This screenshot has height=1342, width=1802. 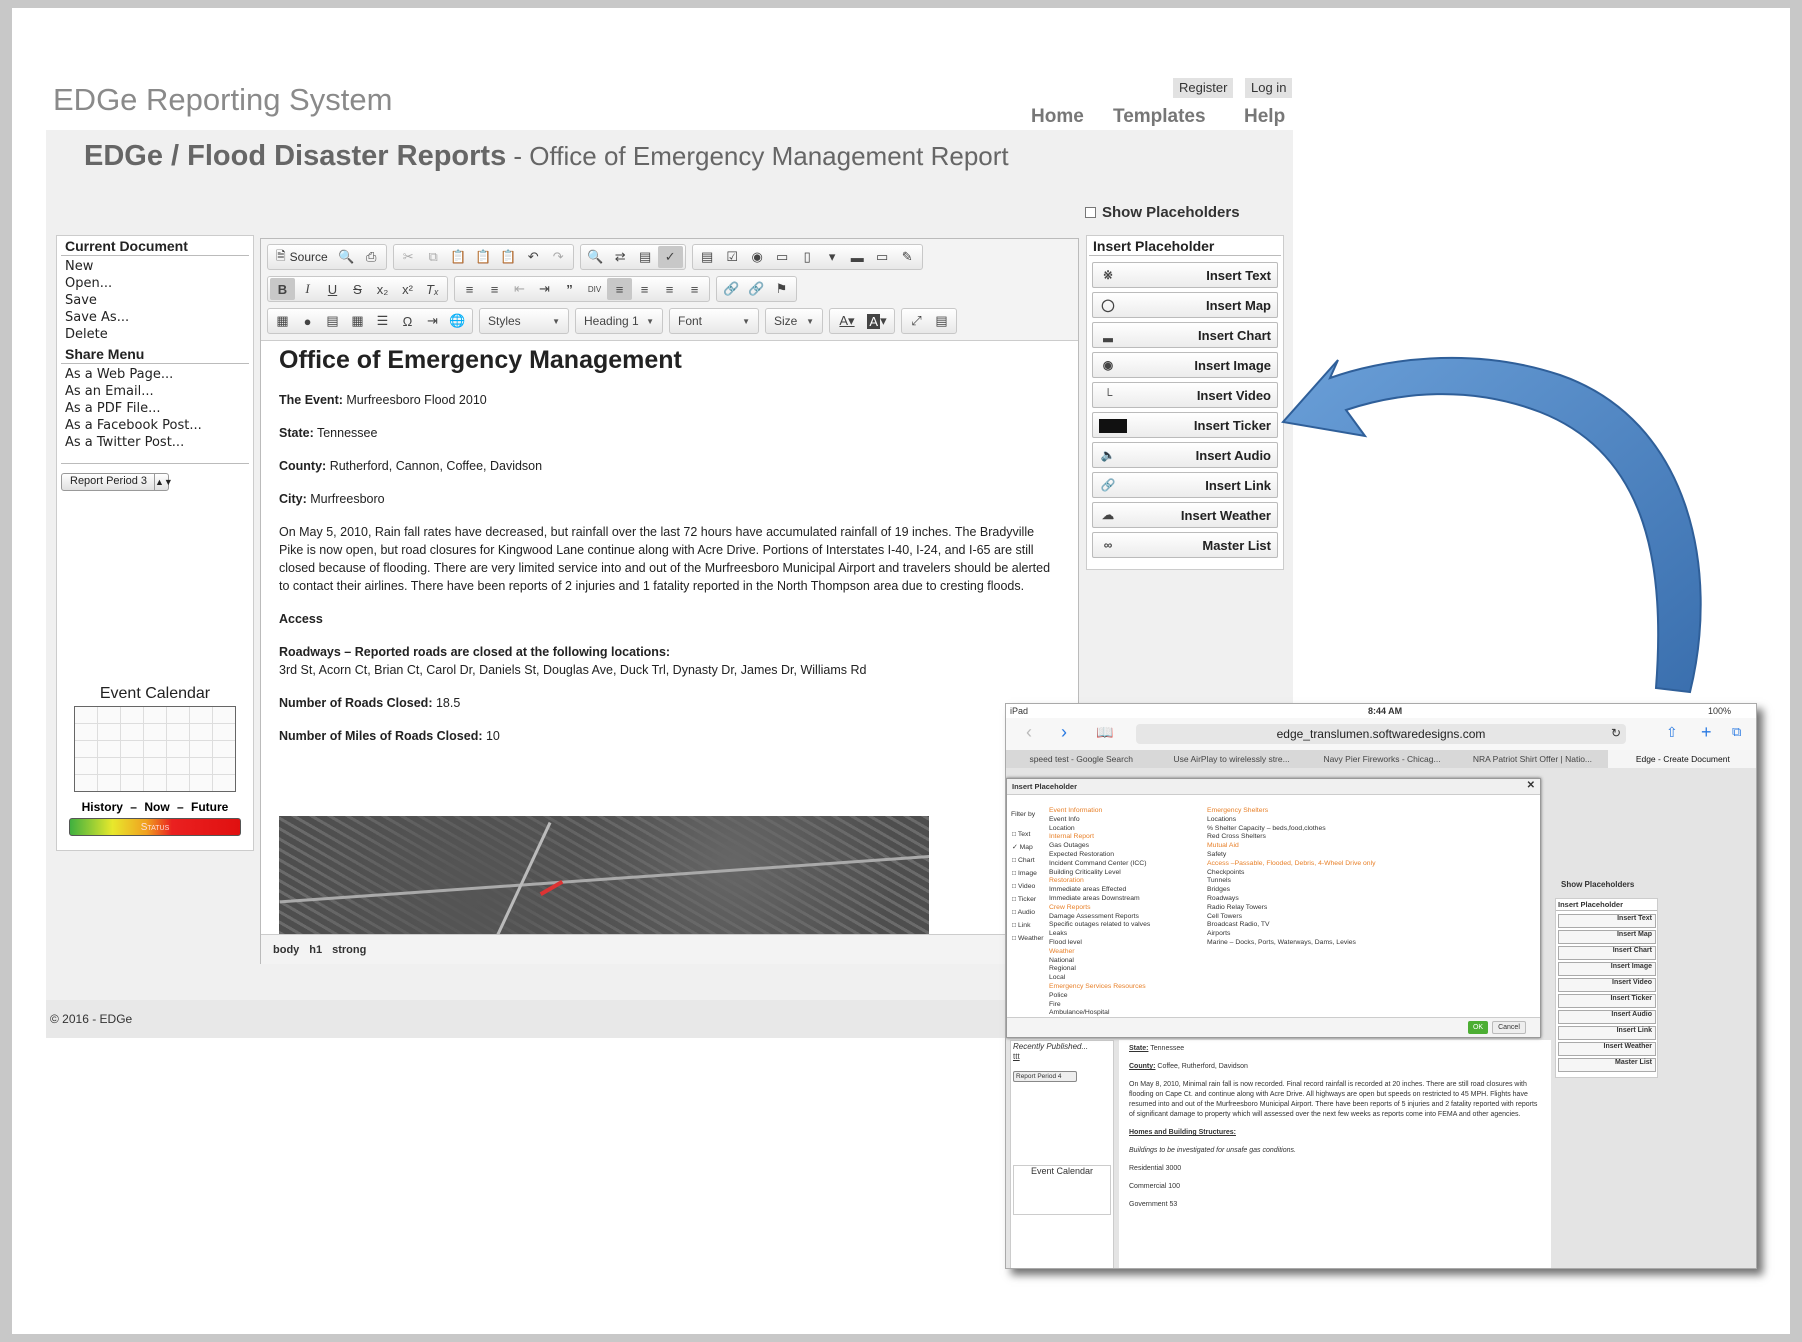 I want to click on insert-chart-button: ▂ Insert Chart, so click(x=1185, y=335).